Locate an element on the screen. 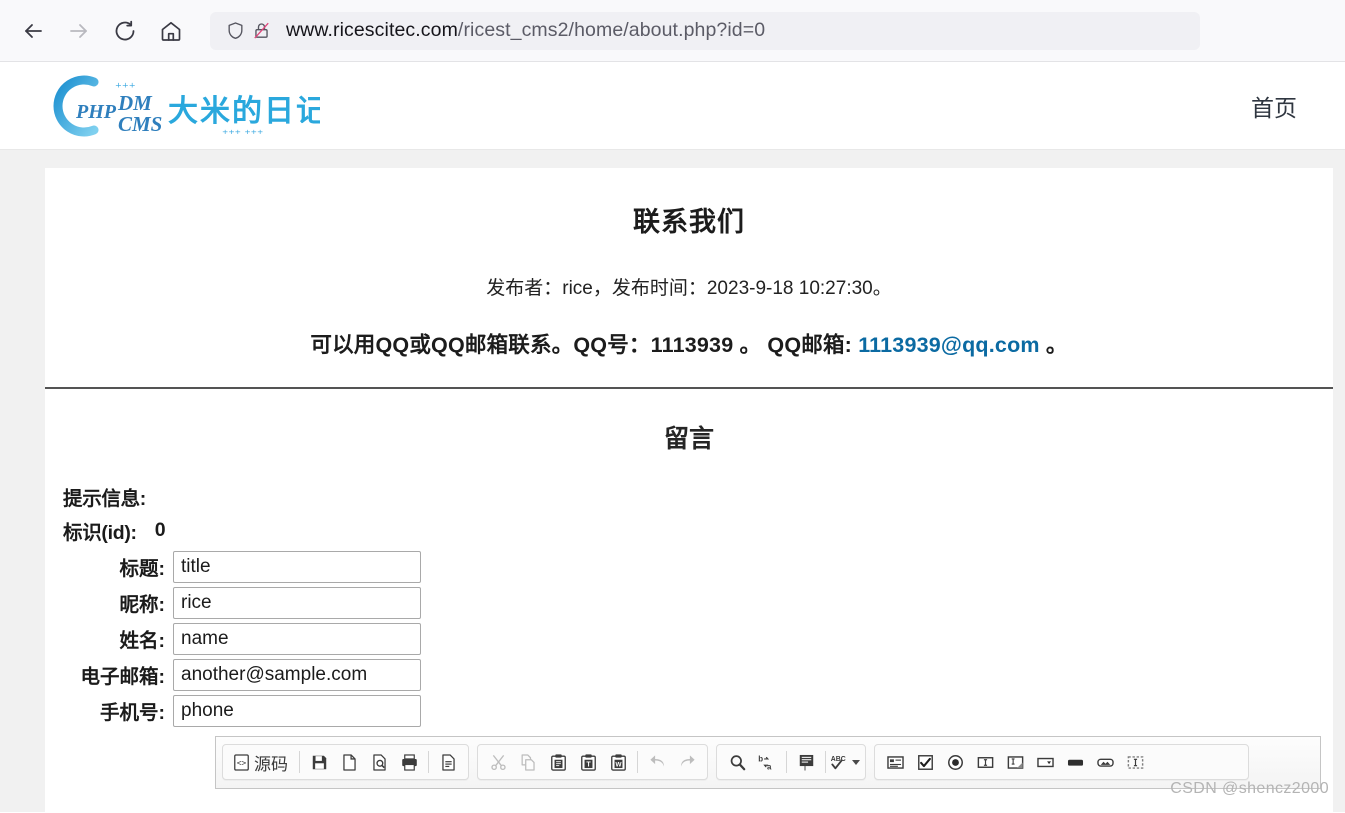  redo-arrow-icon is located at coordinates (687, 760).